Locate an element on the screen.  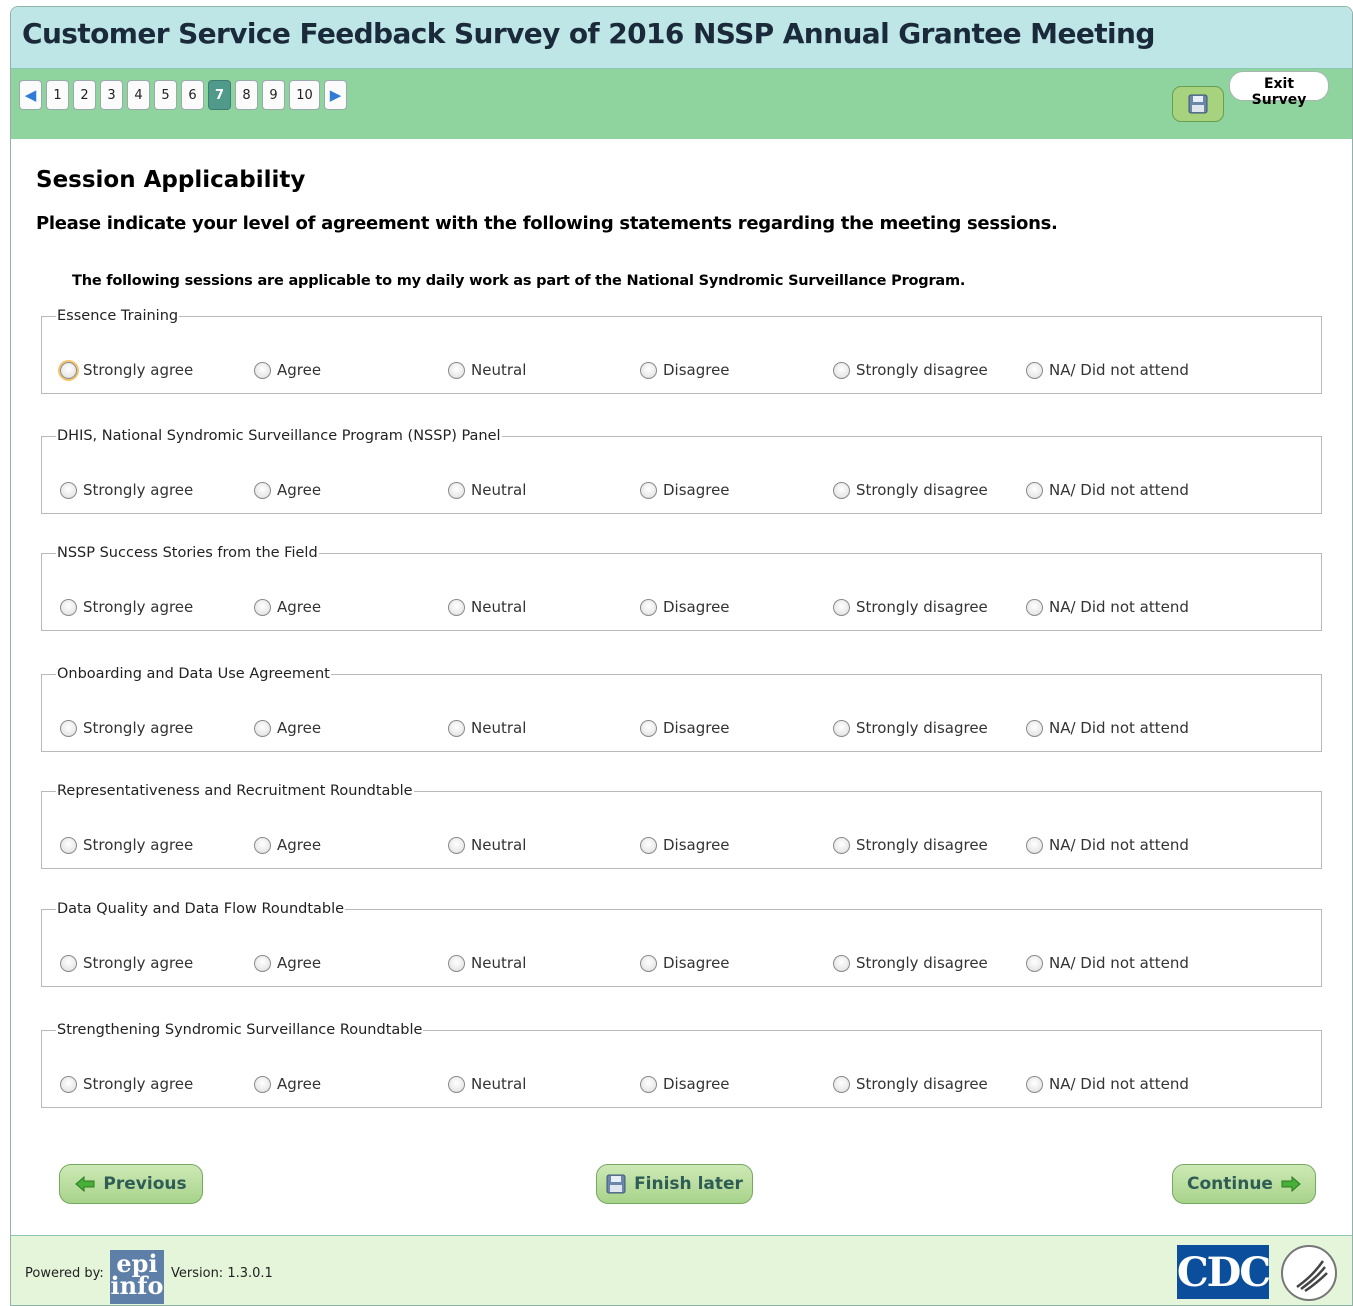
save-button is located at coordinates (1198, 104).